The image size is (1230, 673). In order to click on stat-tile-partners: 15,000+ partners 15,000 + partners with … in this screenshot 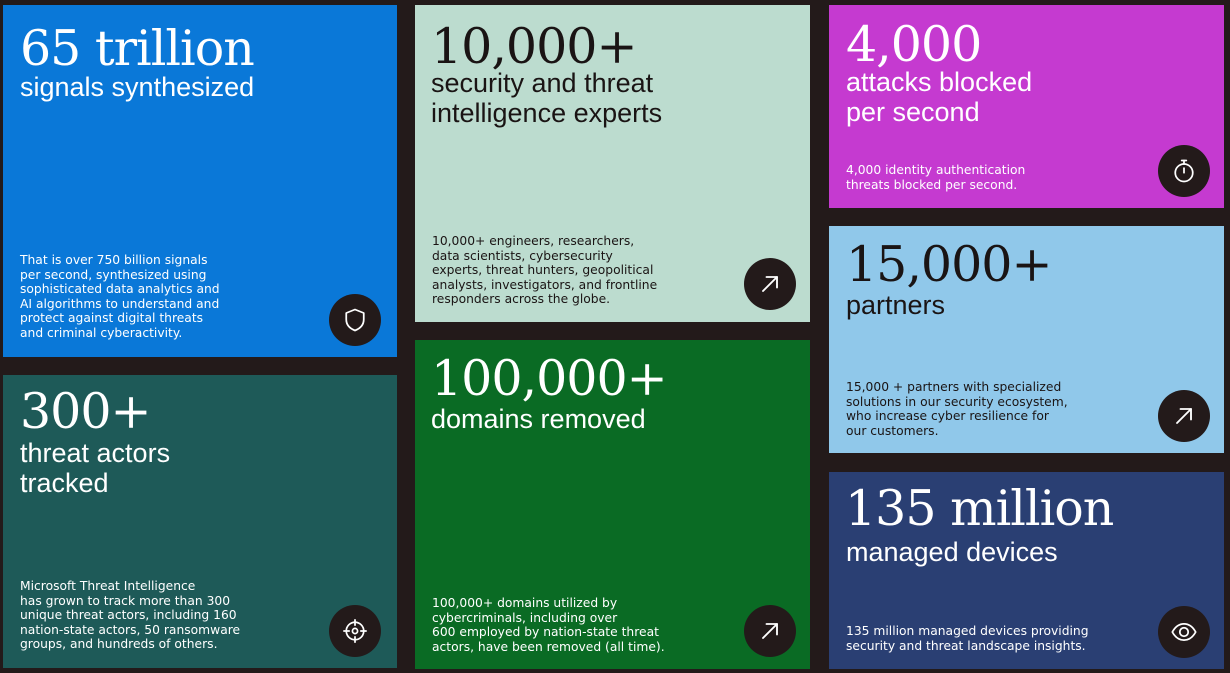, I will do `click(1026, 339)`.